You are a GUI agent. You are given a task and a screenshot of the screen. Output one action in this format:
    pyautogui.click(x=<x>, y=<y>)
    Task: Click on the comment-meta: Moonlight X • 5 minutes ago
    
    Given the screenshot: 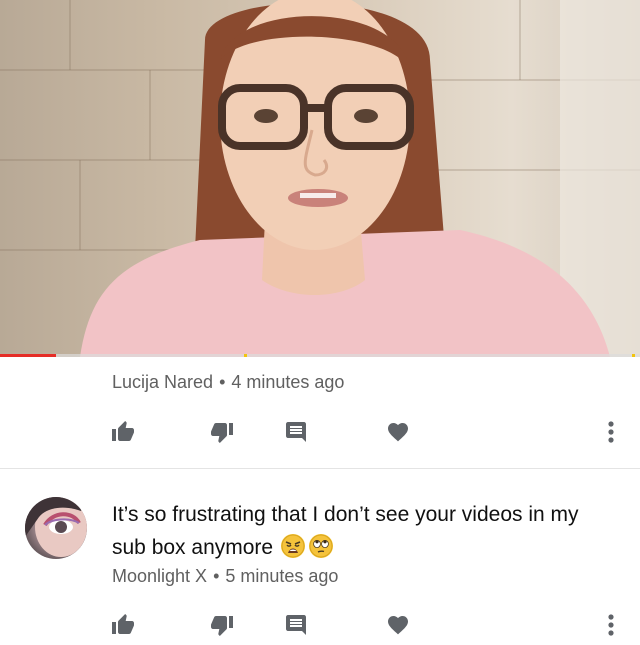 What is the action you would take?
    pyautogui.click(x=225, y=576)
    